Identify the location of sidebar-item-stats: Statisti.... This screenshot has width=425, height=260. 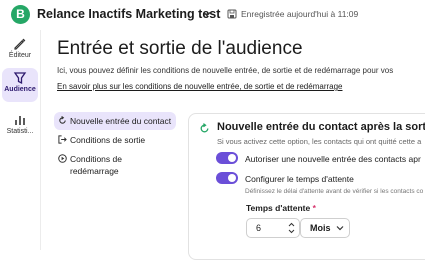
(20, 127).